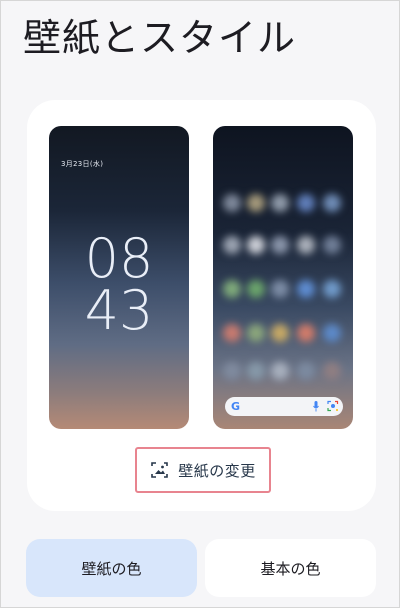 This screenshot has width=400, height=608. I want to click on wallpaper-color-tab: 壁紙の色, so click(111, 568).